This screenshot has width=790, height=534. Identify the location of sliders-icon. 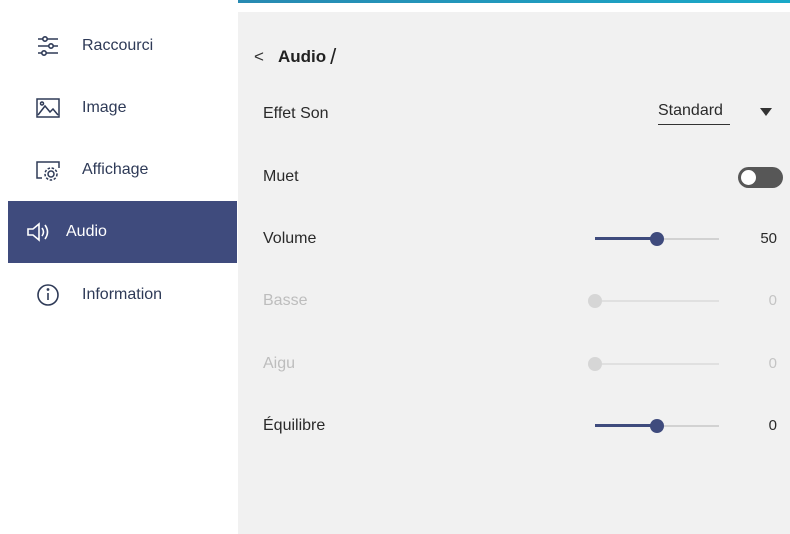
(48, 46).